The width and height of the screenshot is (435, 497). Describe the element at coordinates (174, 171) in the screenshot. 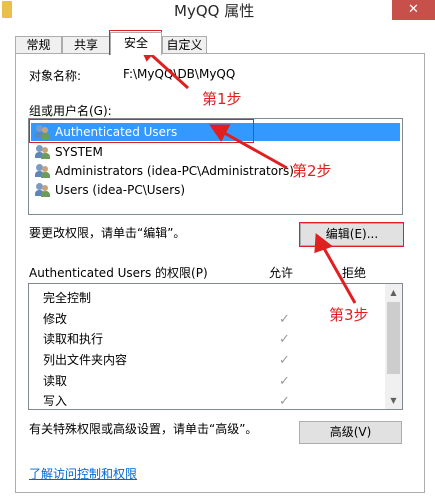

I see `user-name: Administrators (idea-PC\Administrators)` at that location.